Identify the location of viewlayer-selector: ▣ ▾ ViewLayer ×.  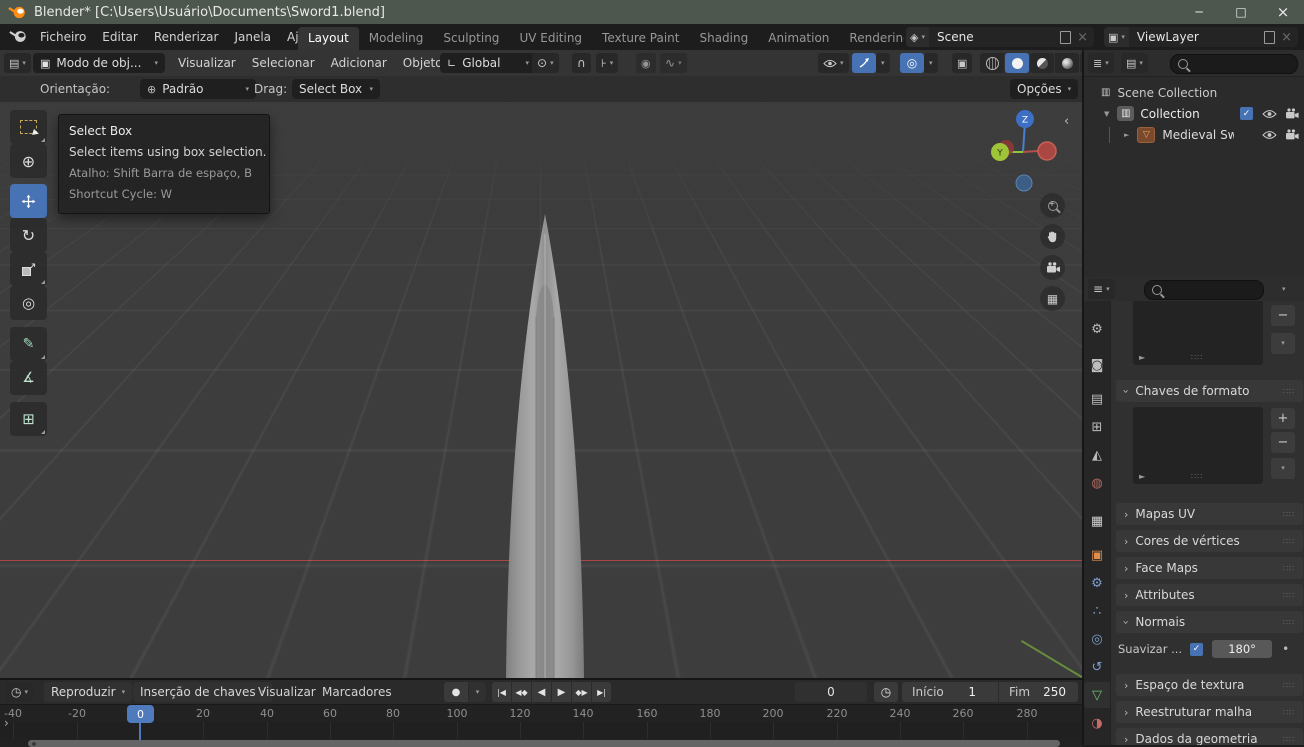
(1201, 37).